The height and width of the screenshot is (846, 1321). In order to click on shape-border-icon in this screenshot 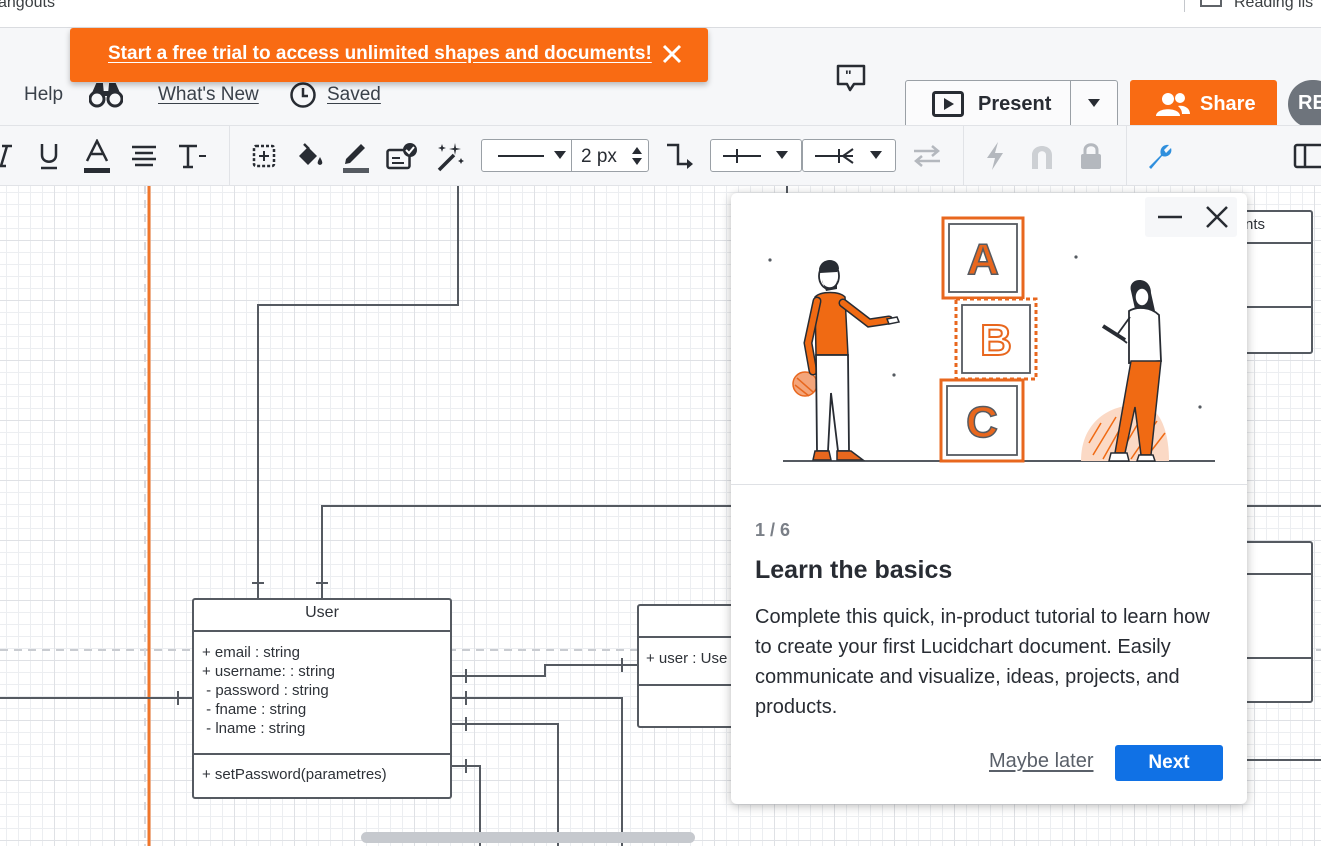, I will do `click(264, 156)`.